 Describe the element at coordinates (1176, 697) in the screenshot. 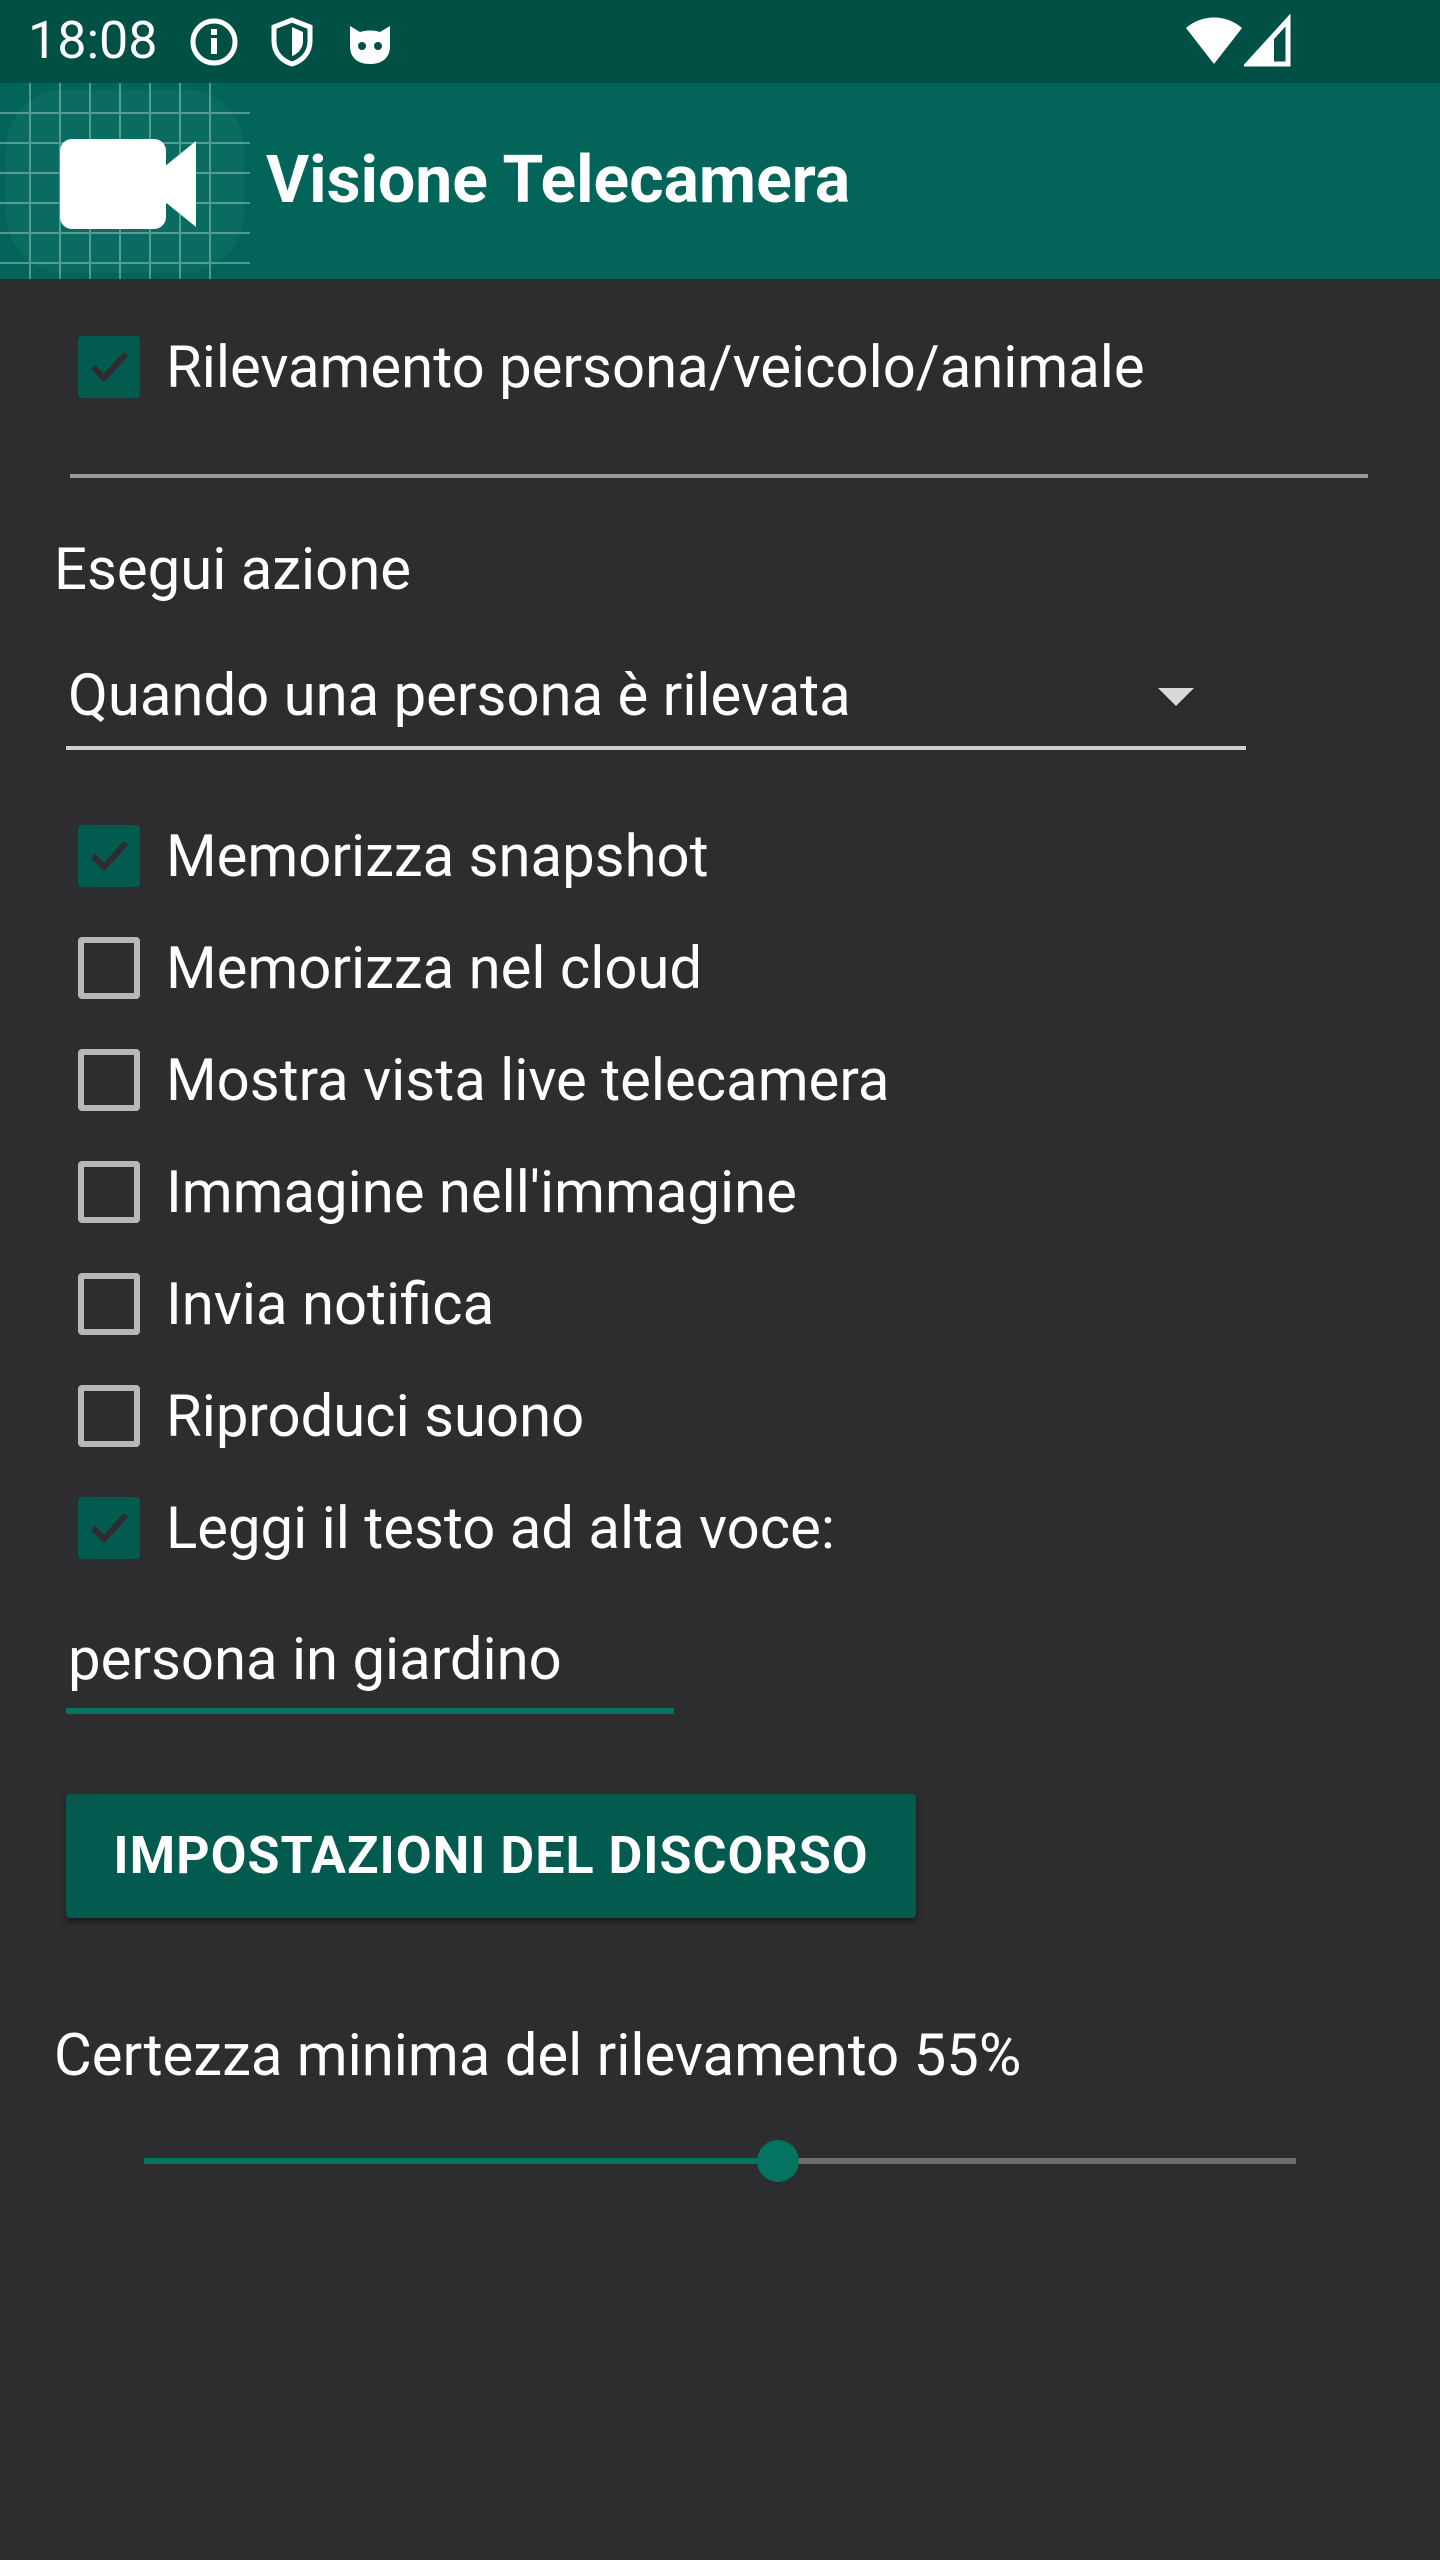

I see `dropdown-arrow-icon` at that location.